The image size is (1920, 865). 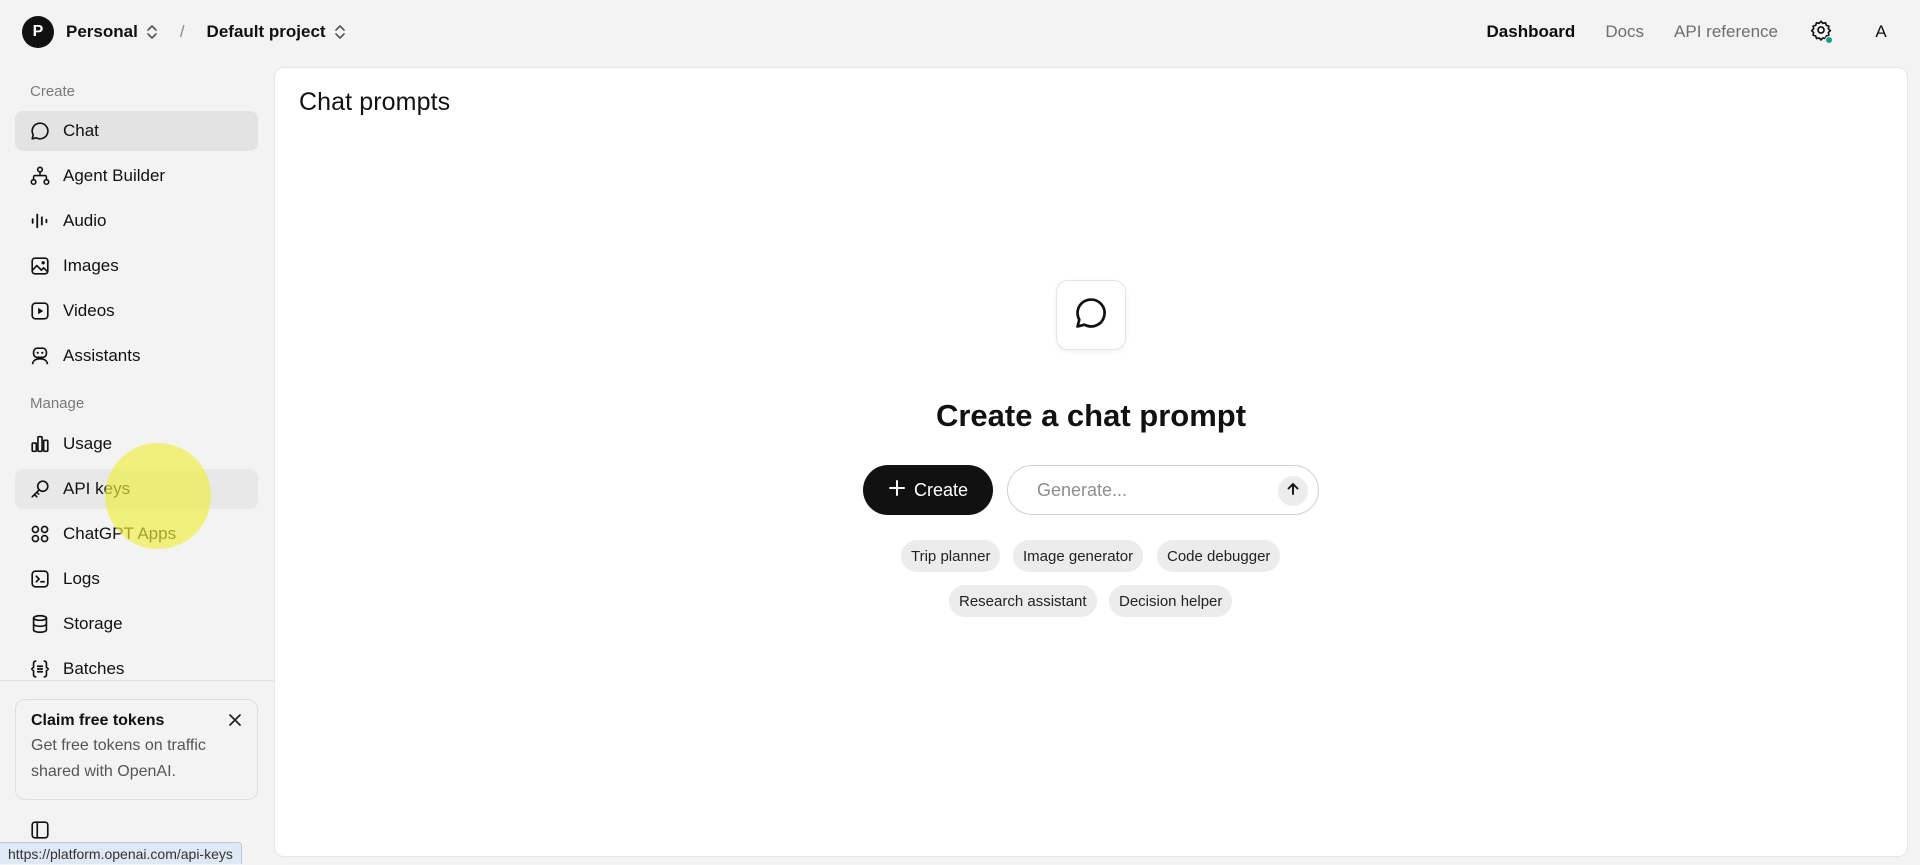 I want to click on promo-close-button, so click(x=235, y=722).